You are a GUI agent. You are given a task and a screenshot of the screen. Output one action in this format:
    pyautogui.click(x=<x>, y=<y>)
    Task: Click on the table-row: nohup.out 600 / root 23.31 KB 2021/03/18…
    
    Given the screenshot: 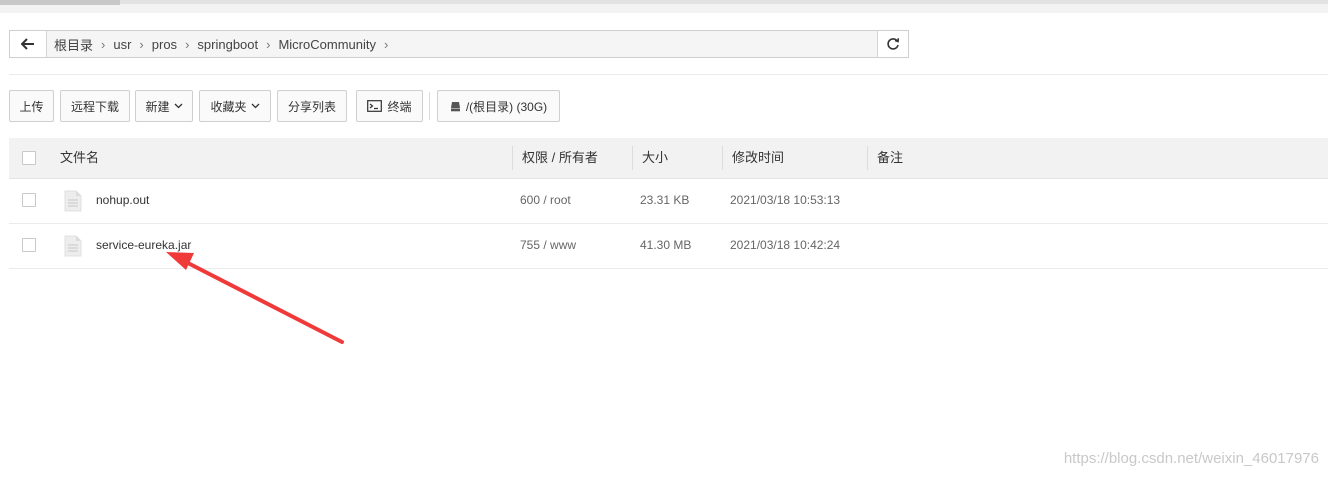 What is the action you would take?
    pyautogui.click(x=668, y=201)
    